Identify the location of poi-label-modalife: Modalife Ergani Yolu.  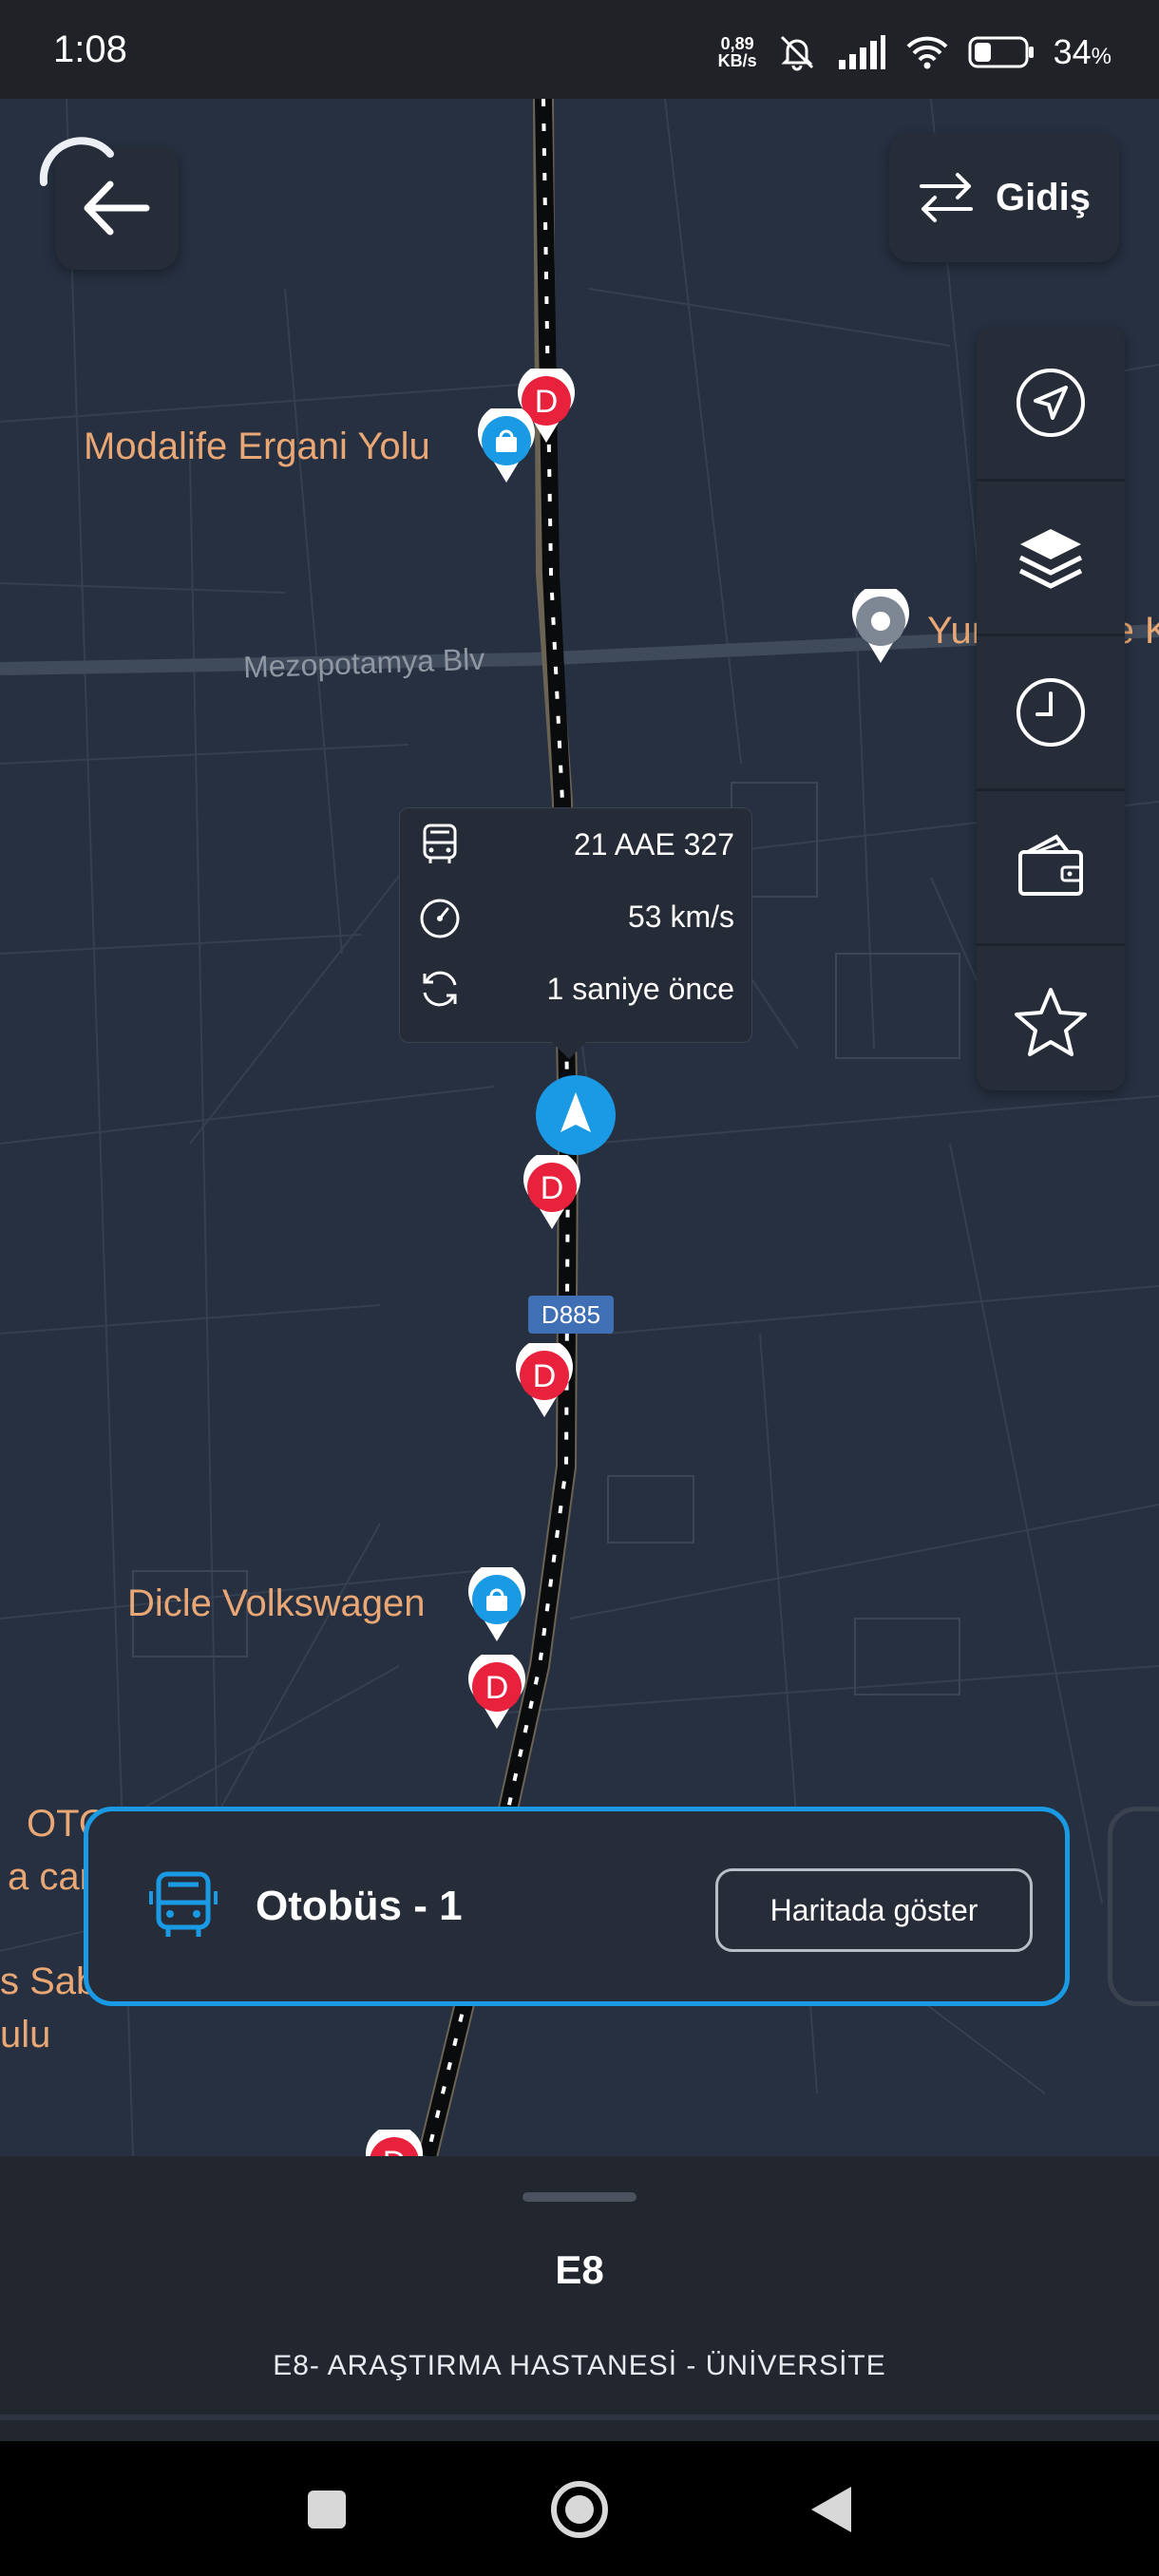
(257, 447).